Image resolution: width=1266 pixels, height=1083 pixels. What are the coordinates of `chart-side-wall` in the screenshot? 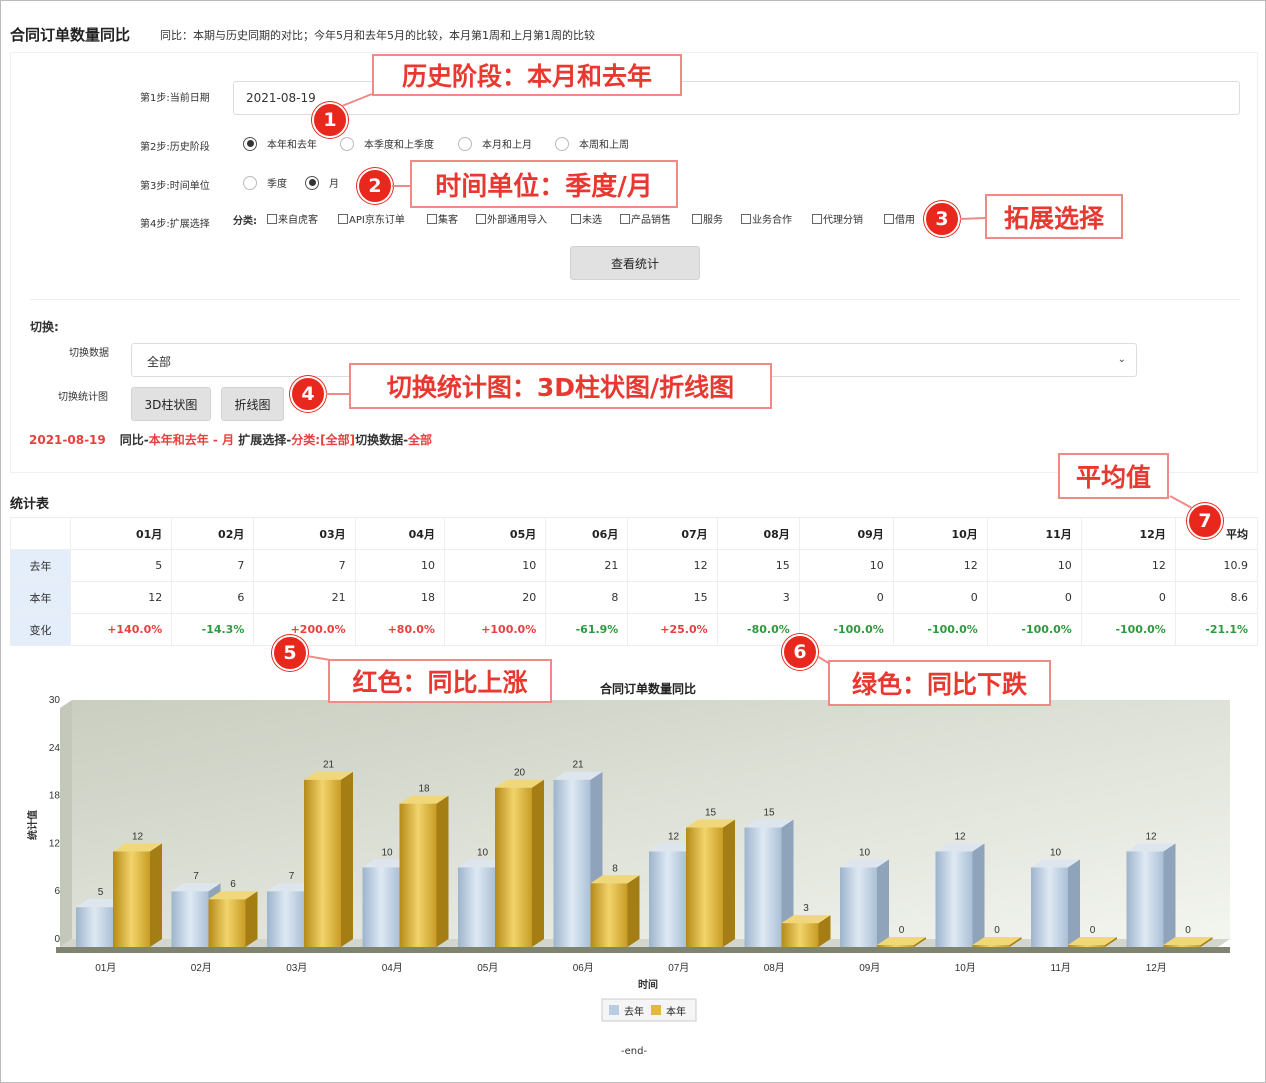 It's located at (66, 823).